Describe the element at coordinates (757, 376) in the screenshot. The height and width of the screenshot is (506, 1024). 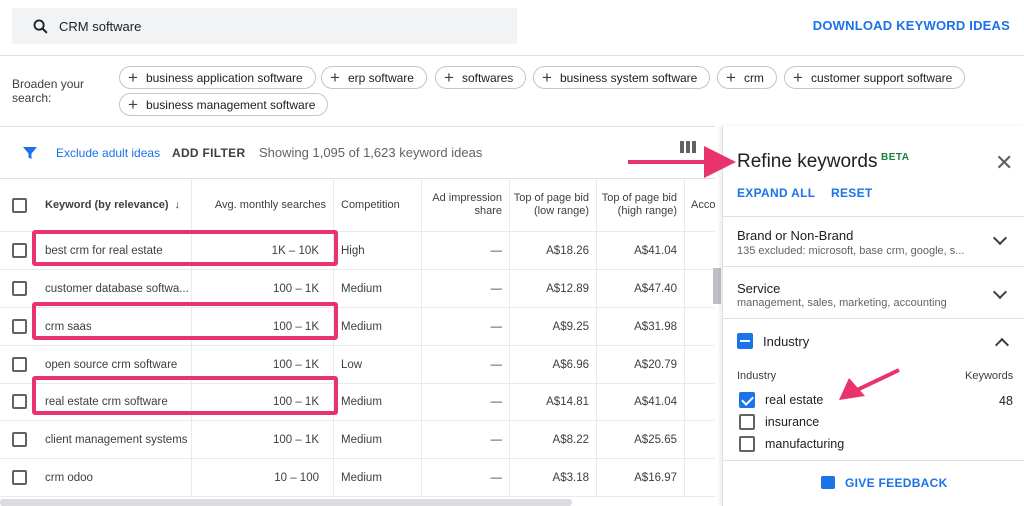
I see `industry-column-label: Industry` at that location.